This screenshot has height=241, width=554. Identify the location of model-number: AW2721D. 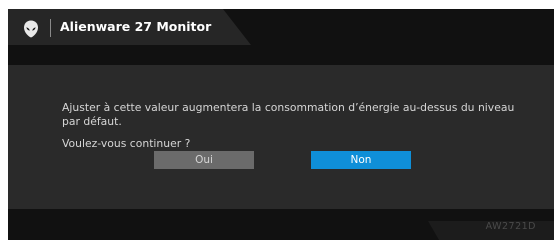
(510, 226).